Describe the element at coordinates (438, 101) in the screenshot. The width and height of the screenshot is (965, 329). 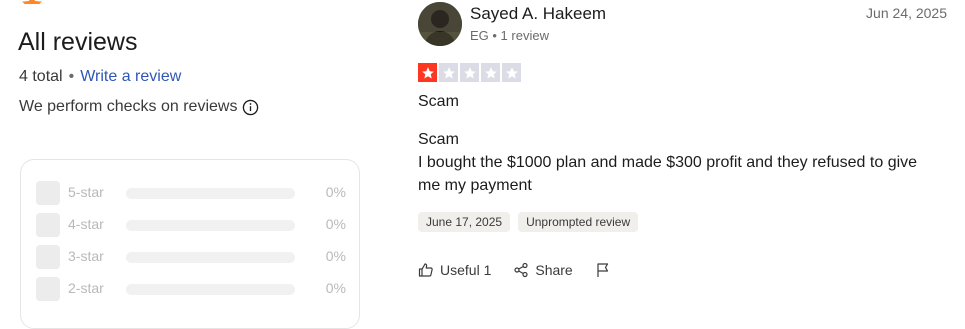
I see `review-title: Scam` at that location.